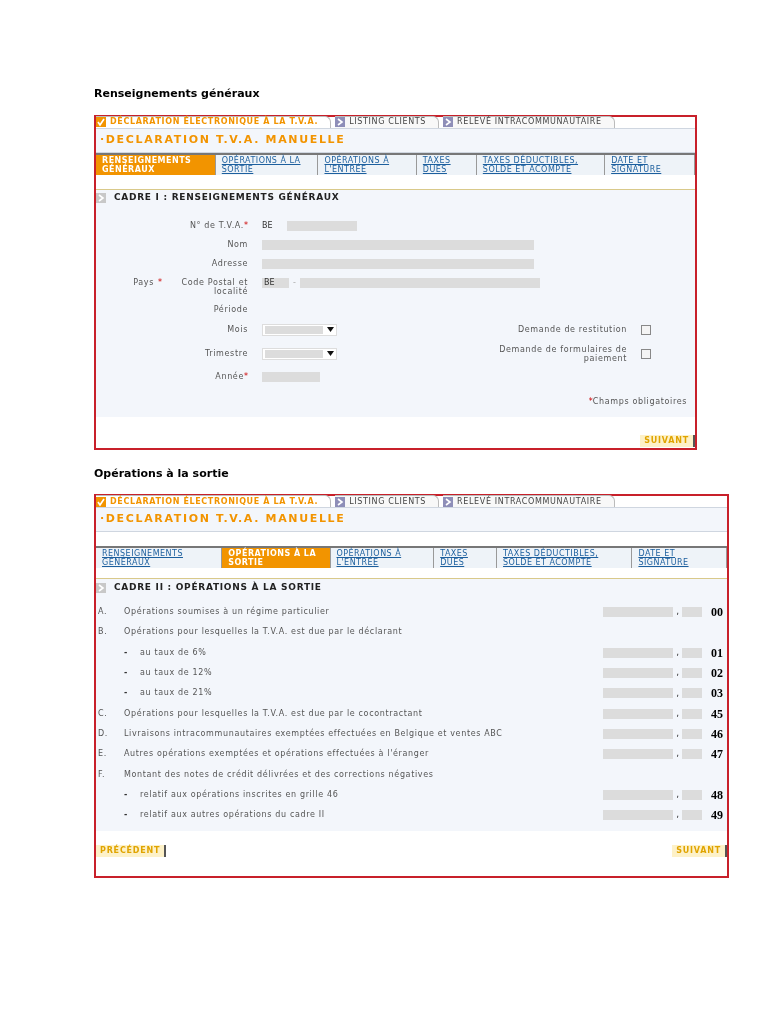 This screenshot has height=1024, width=768. Describe the element at coordinates (716, 816) in the screenshot. I see `grid-code: 49` at that location.